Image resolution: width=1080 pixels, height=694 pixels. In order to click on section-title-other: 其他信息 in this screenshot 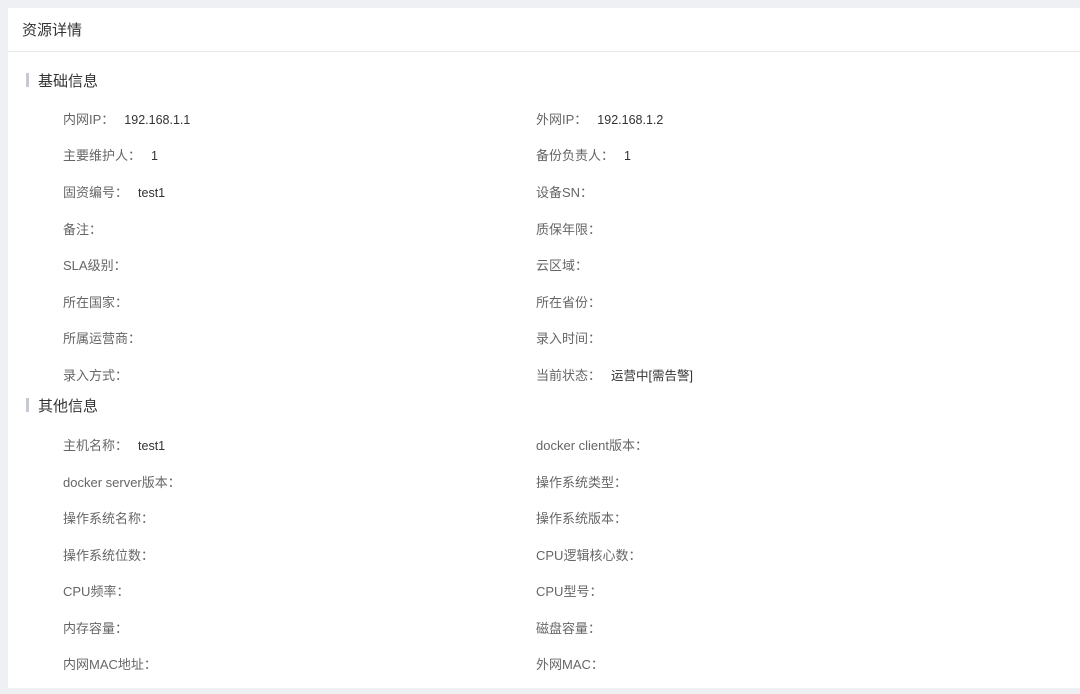, I will do `click(62, 405)`.